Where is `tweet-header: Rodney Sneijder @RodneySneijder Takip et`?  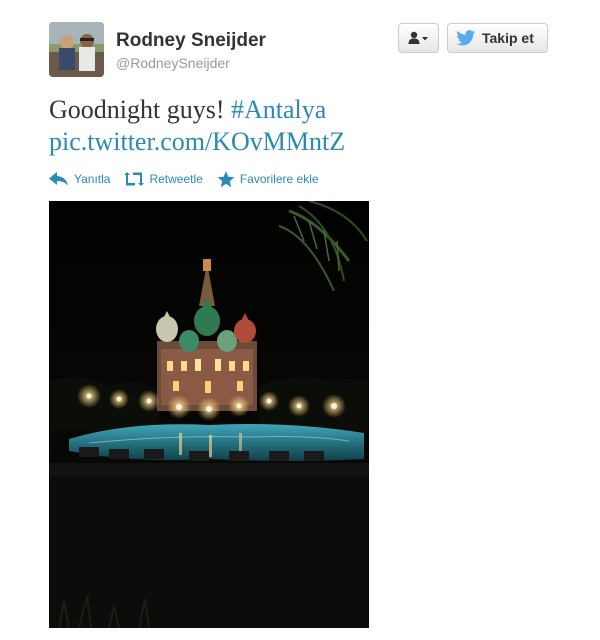
tweet-header: Rodney Sneijder @RodneySneijder Takip et is located at coordinates (304, 52).